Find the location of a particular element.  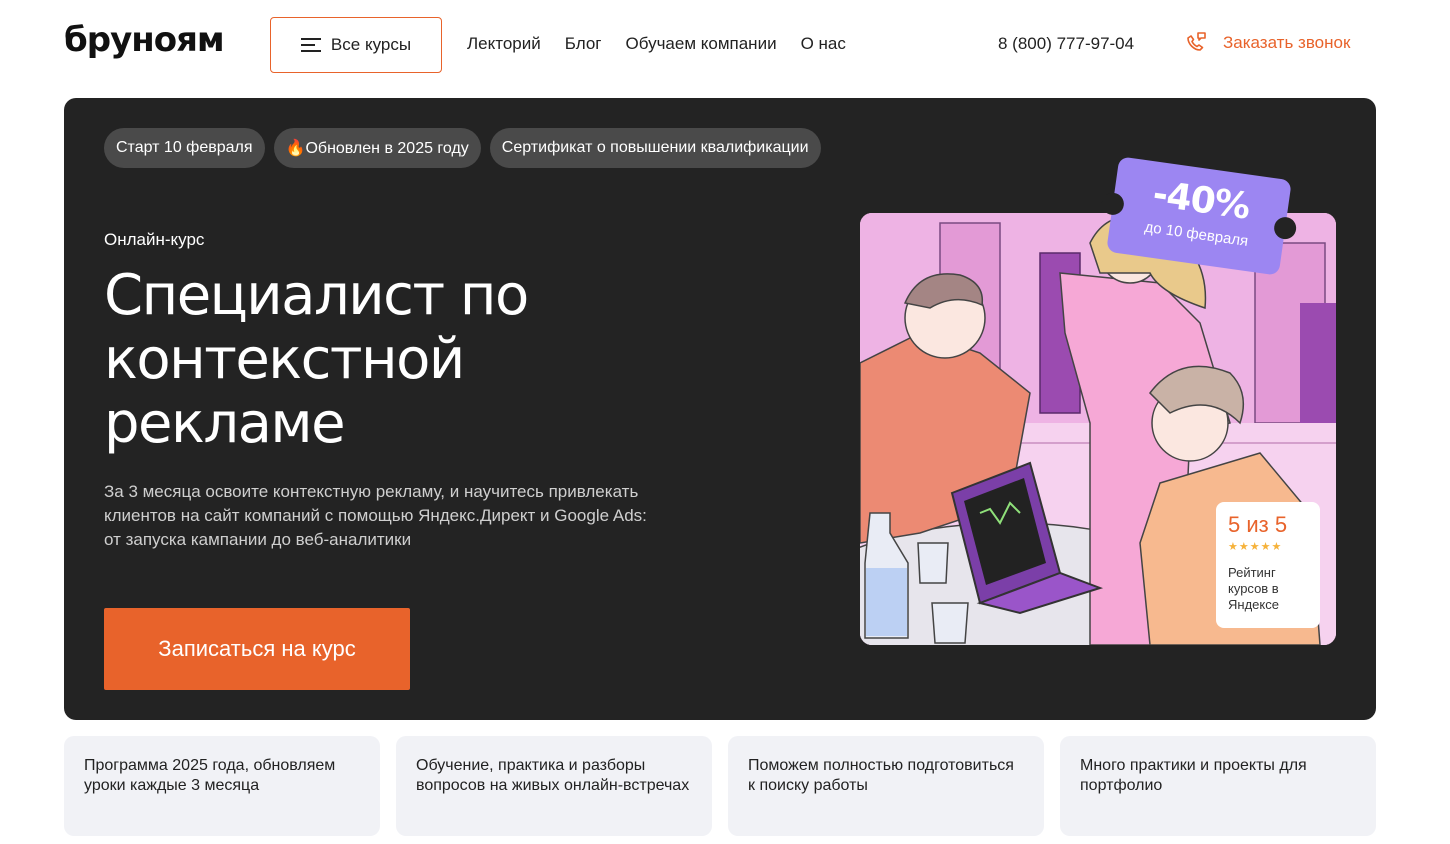

rating-card: 5 из 5 ★★★★★ Рейтинг курсов в Яндексе is located at coordinates (1268, 565).